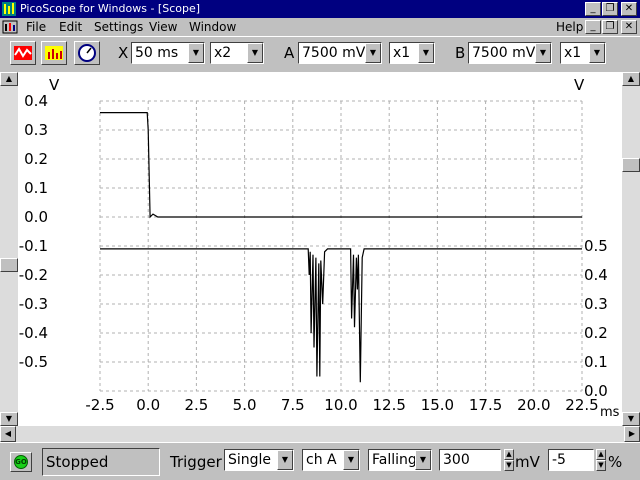 This screenshot has width=640, height=480. I want to click on y-left-unit-label: V, so click(54, 85).